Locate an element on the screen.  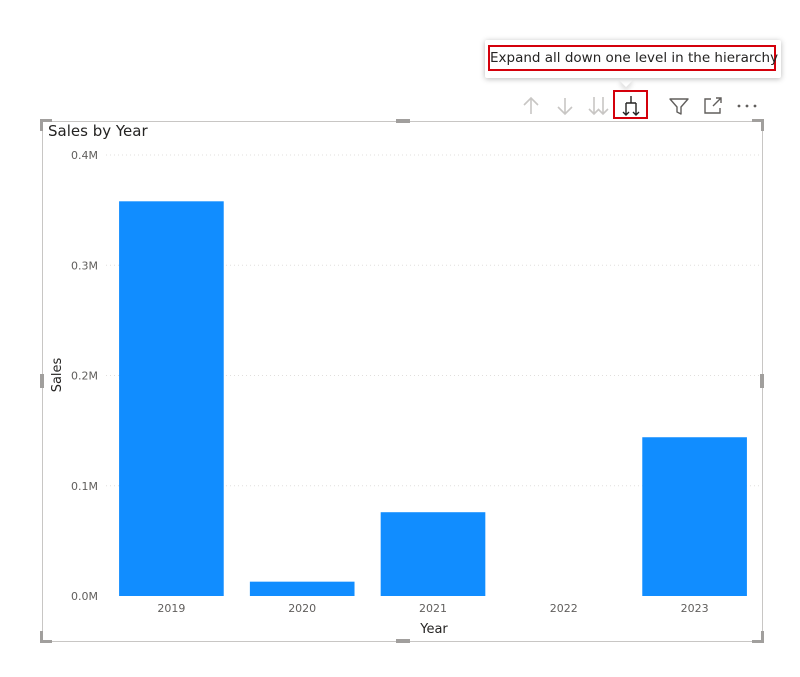
bar-2021 is located at coordinates (433, 554).